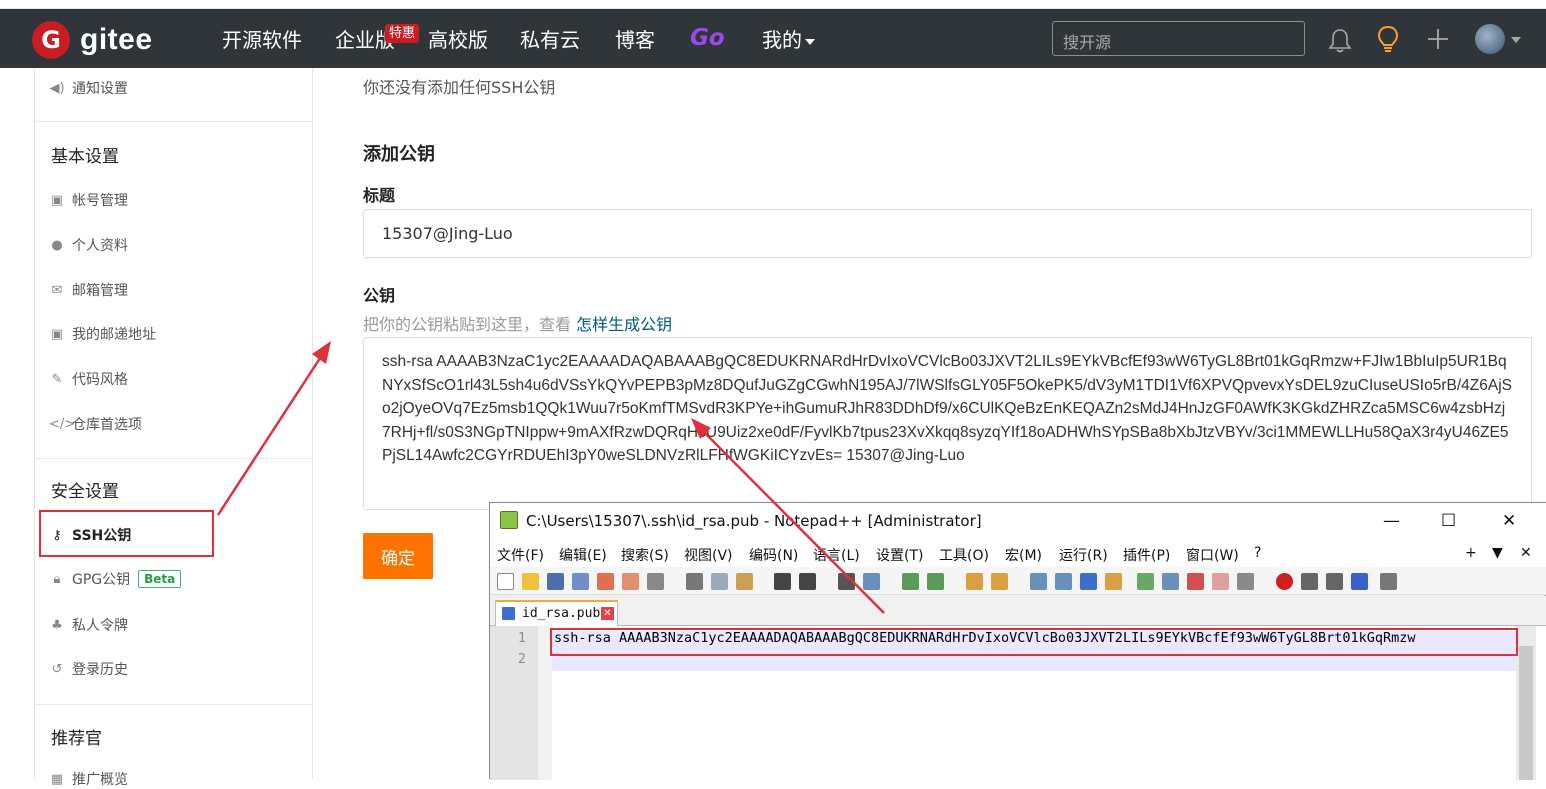 The width and height of the screenshot is (1546, 789). Describe the element at coordinates (655, 581) in the screenshot. I see `print-icon` at that location.